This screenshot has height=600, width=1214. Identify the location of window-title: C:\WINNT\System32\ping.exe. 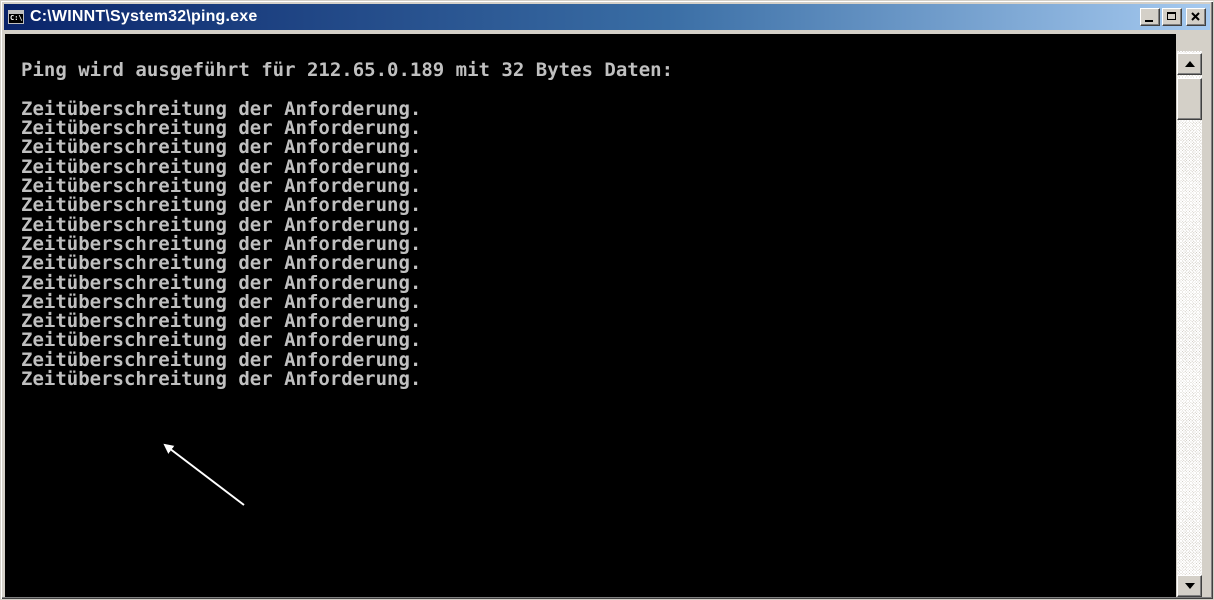
(144, 16).